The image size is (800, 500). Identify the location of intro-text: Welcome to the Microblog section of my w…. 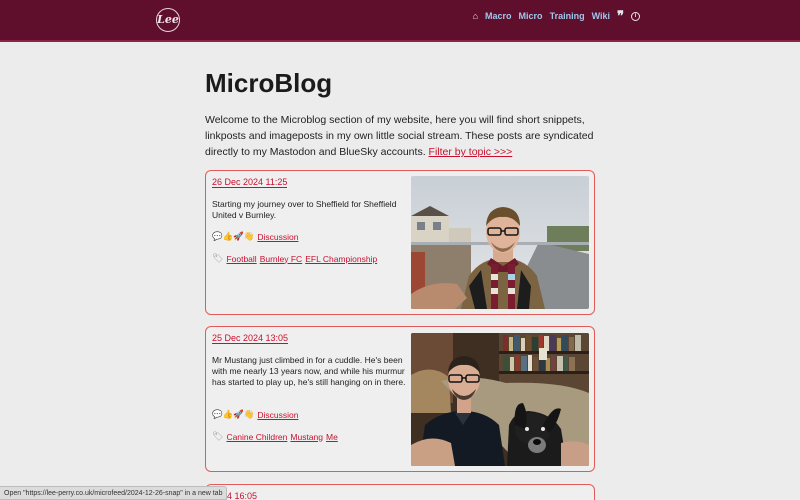
(399, 136).